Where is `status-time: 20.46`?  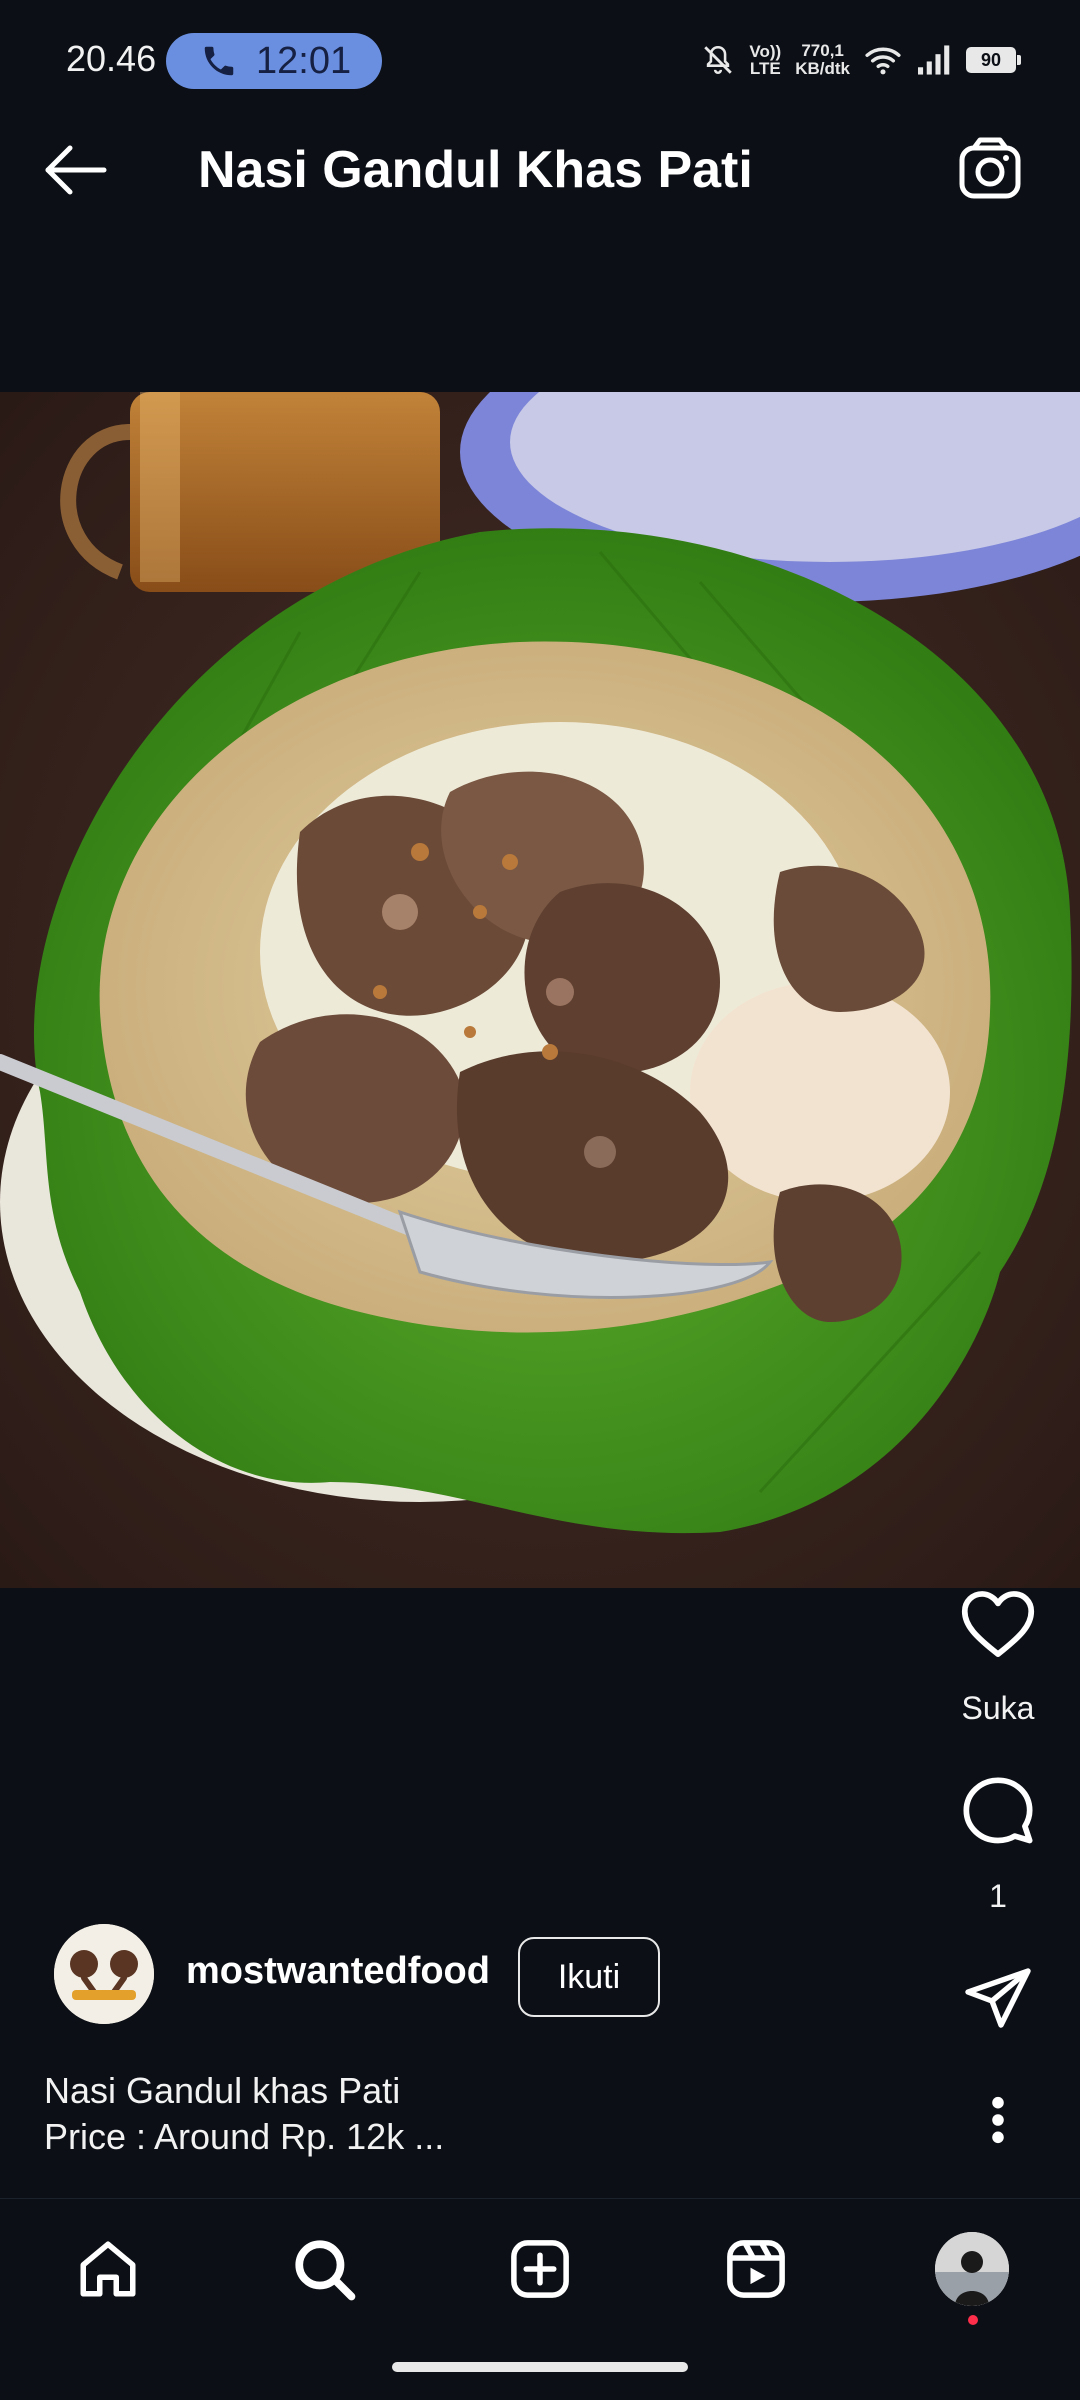
status-time: 20.46 is located at coordinates (111, 58).